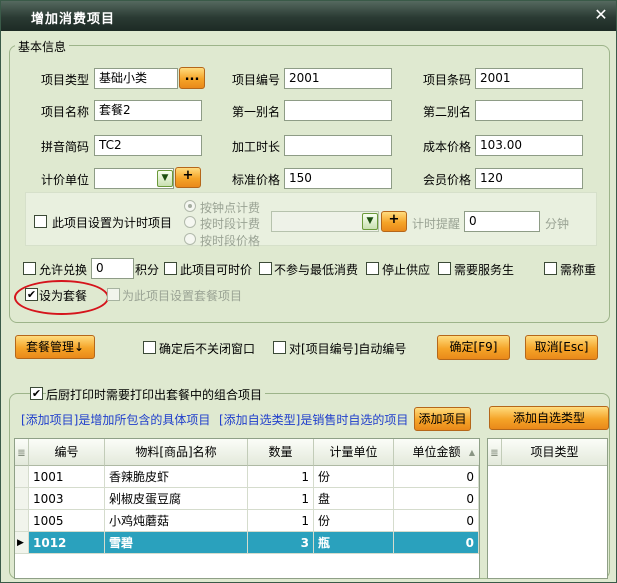 Image resolution: width=617 pixels, height=583 pixels. What do you see at coordinates (176, 499) in the screenshot?
I see `cell-name: 剁椒皮蛋豆腐` at bounding box center [176, 499].